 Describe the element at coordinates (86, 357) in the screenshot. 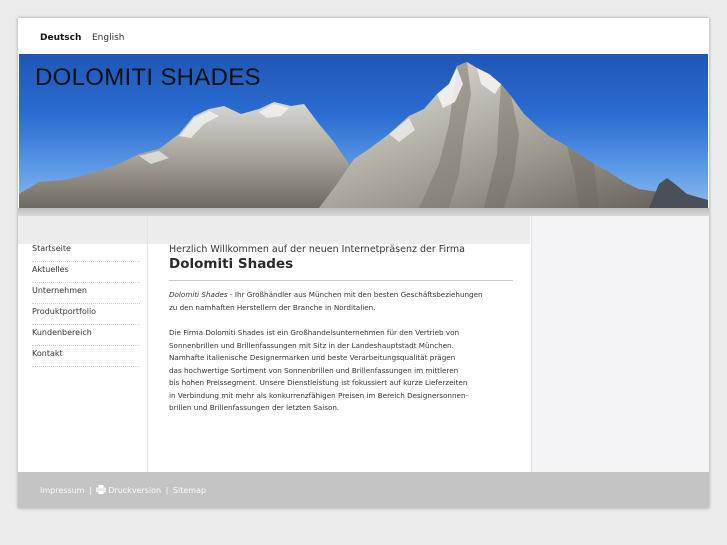

I see `sidebar-item-kontakt: Kontakt` at that location.